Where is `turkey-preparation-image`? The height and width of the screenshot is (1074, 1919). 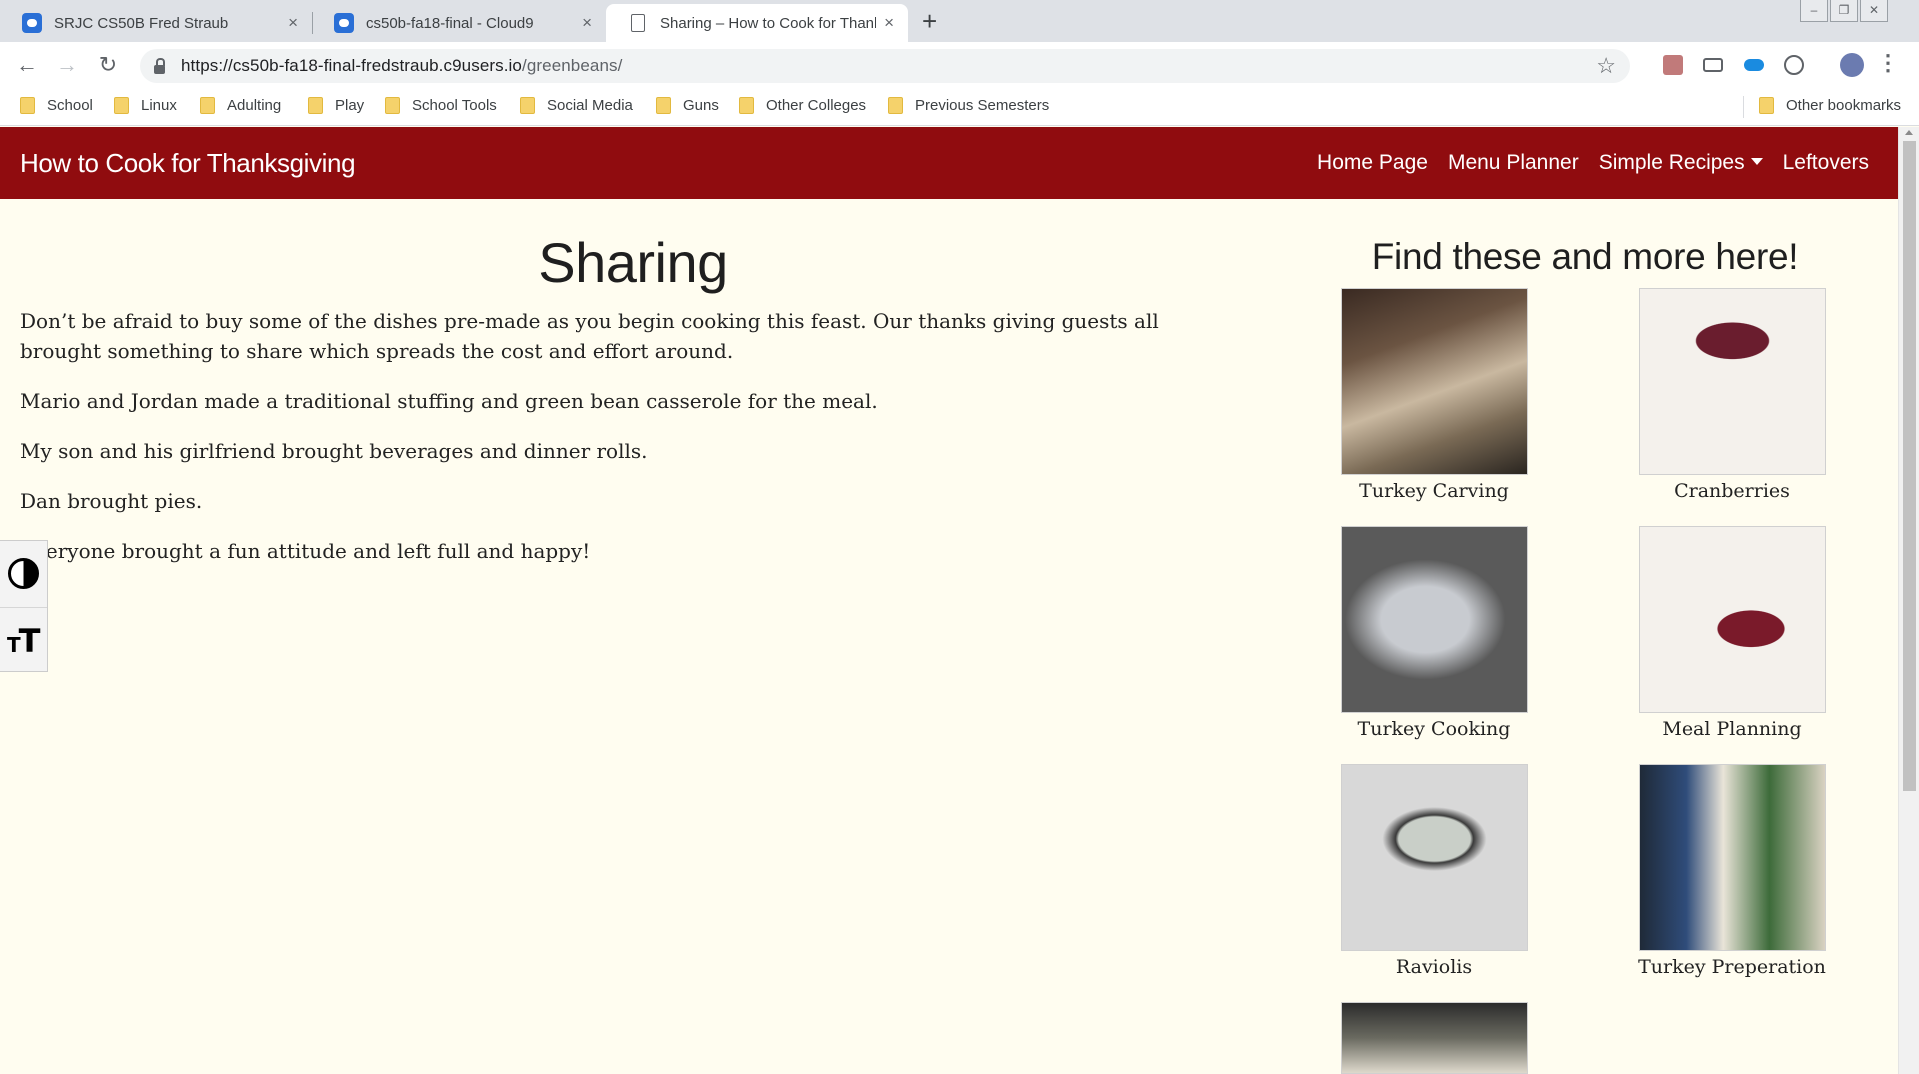 turkey-preparation-image is located at coordinates (1732, 857).